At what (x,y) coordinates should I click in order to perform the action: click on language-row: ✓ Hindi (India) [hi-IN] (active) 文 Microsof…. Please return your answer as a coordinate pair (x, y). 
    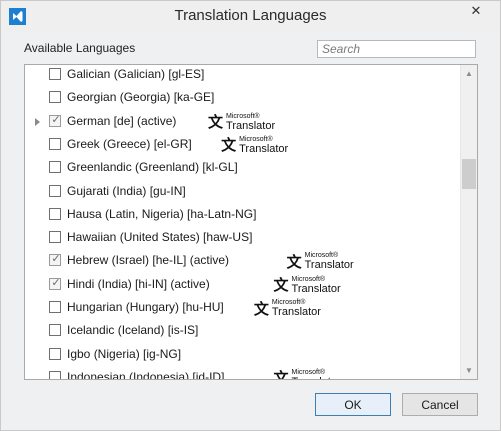
    Looking at the image, I should click on (242, 285).